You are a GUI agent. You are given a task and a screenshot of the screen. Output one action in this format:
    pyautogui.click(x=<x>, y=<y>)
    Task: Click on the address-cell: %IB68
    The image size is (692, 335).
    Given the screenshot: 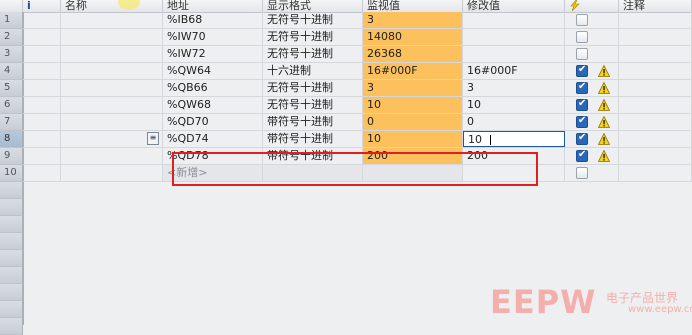 What is the action you would take?
    pyautogui.click(x=213, y=20)
    